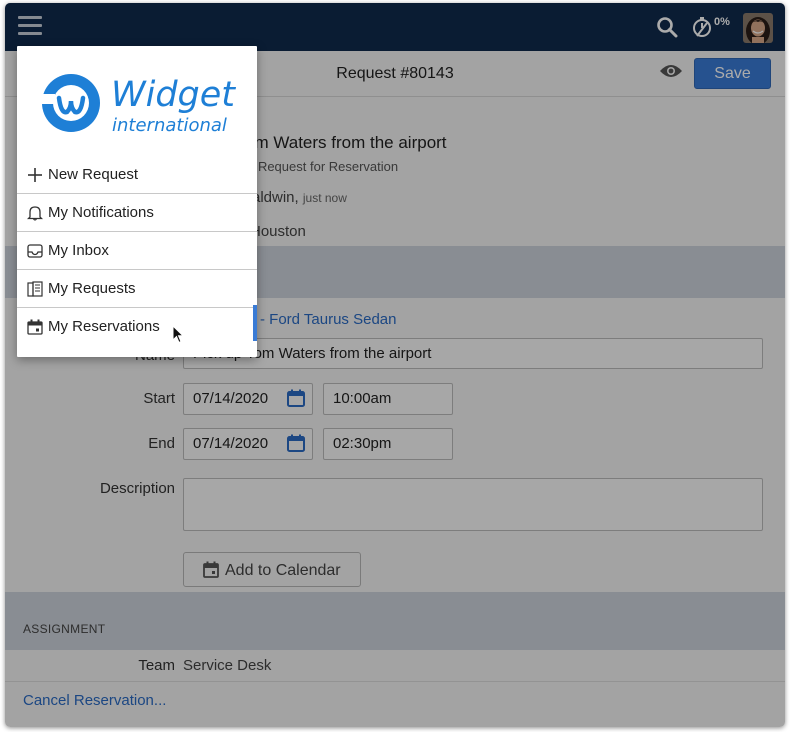 Image resolution: width=790 pixels, height=732 pixels. I want to click on menu-item-label: My Notifications, so click(101, 212).